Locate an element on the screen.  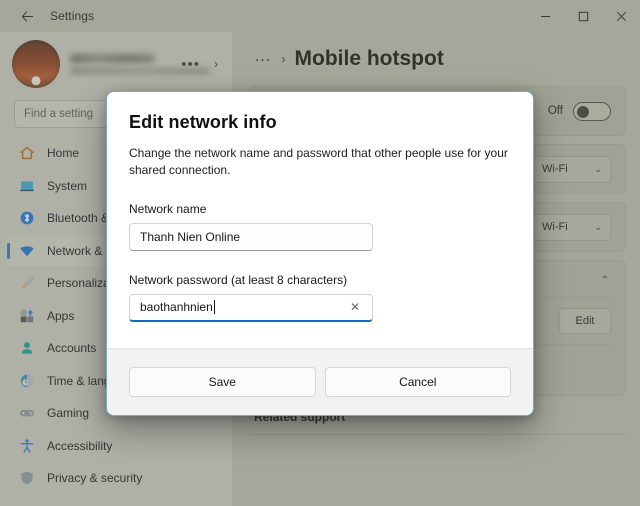
network-name-input: Thanh Nien Online is located at coordinates (251, 236).